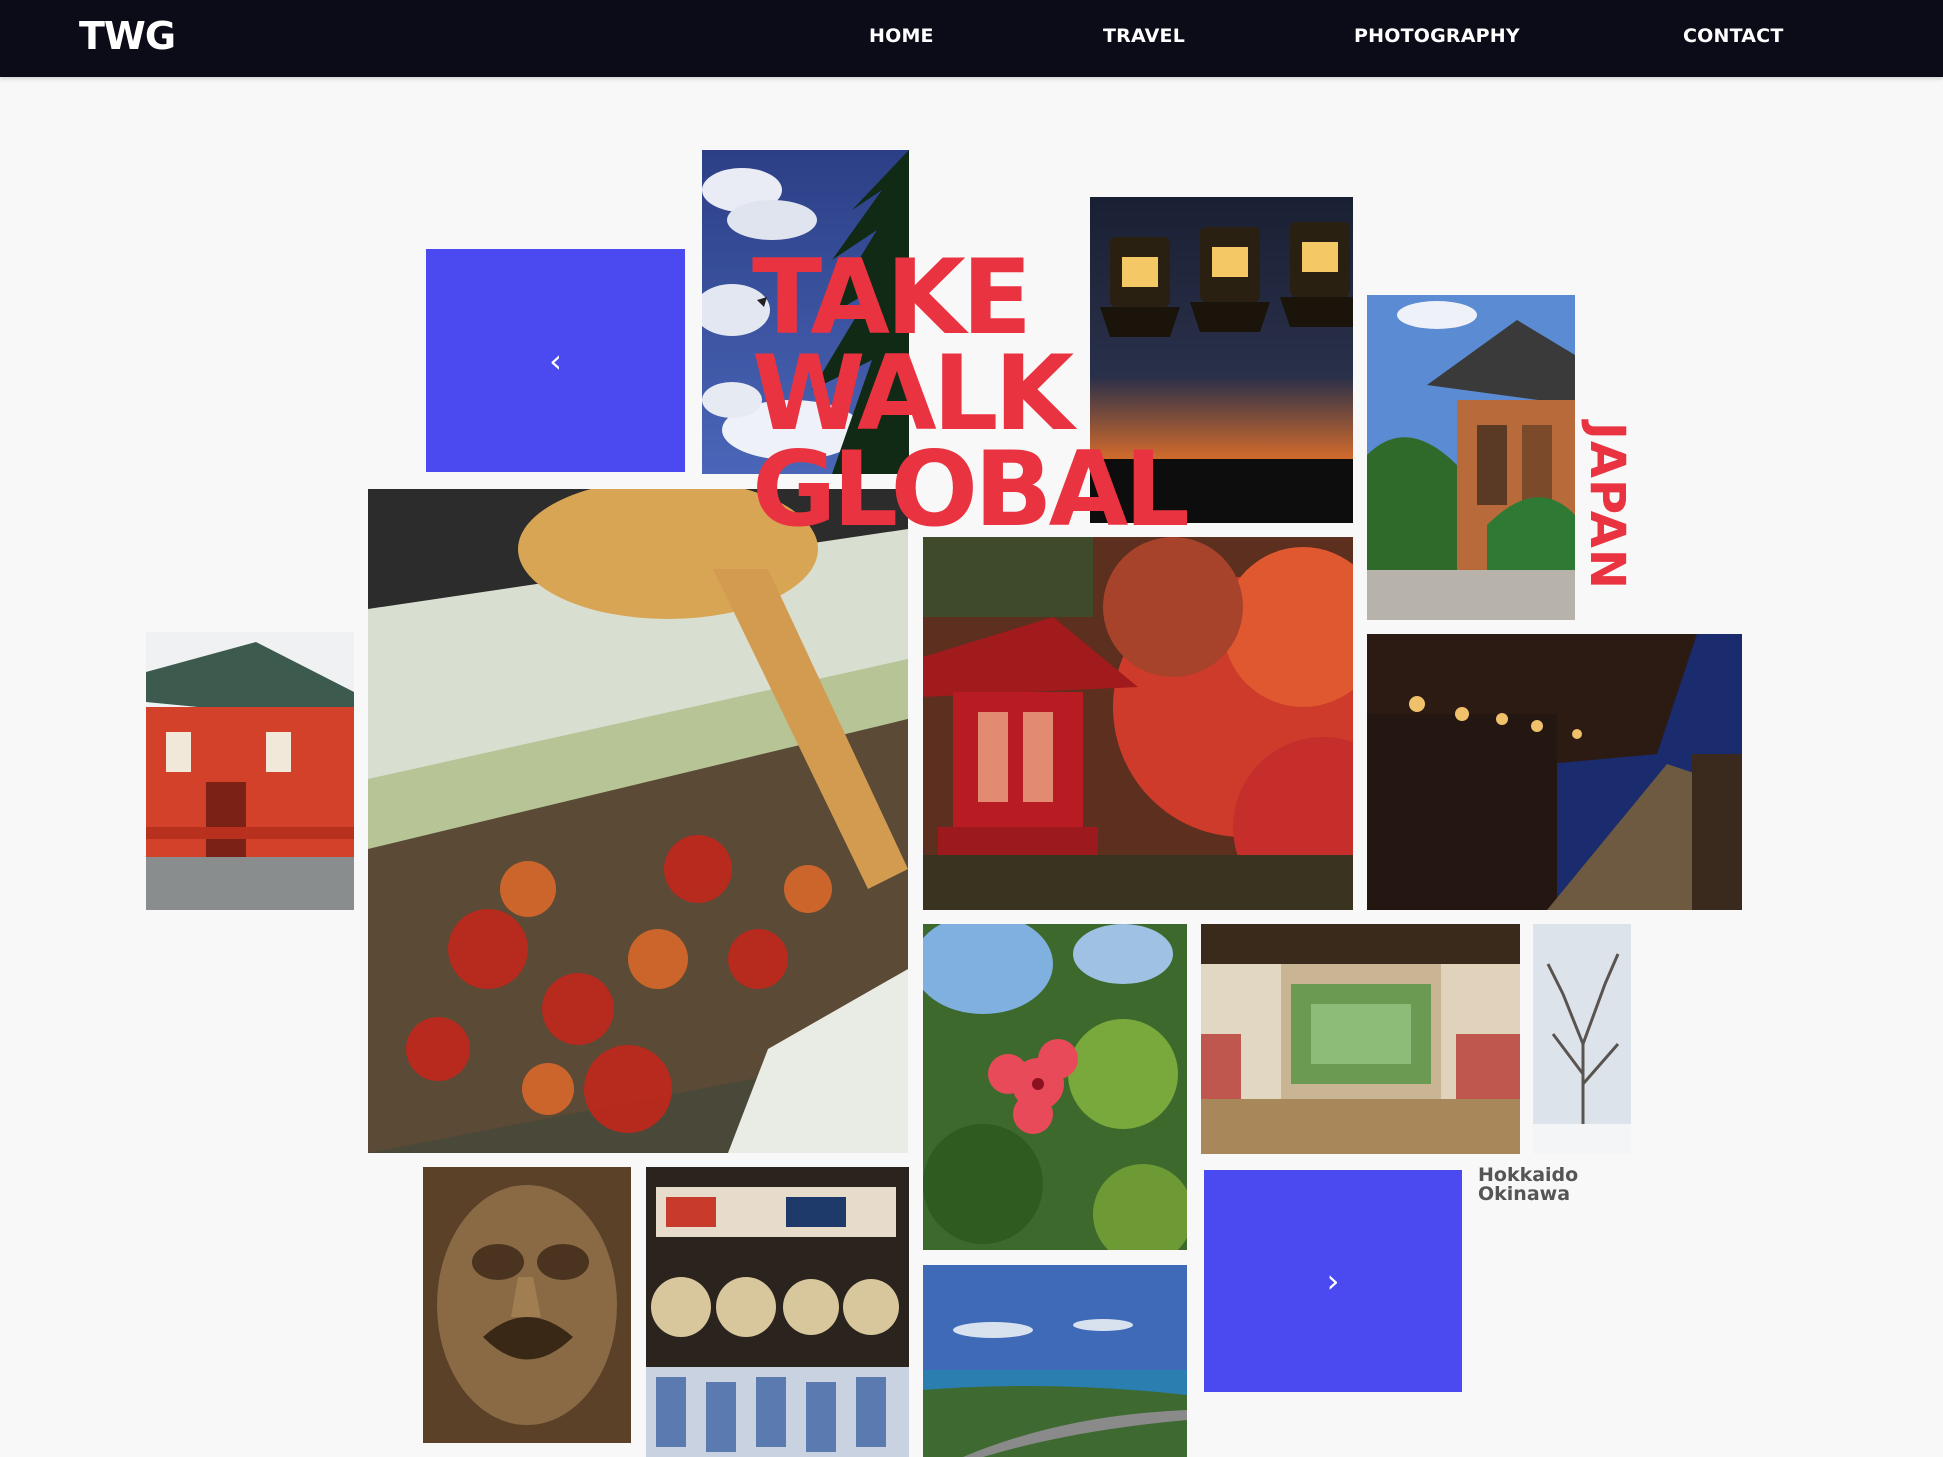 This screenshot has height=1457, width=1943. I want to click on hibiscus-flower-photo, so click(1055, 1087).